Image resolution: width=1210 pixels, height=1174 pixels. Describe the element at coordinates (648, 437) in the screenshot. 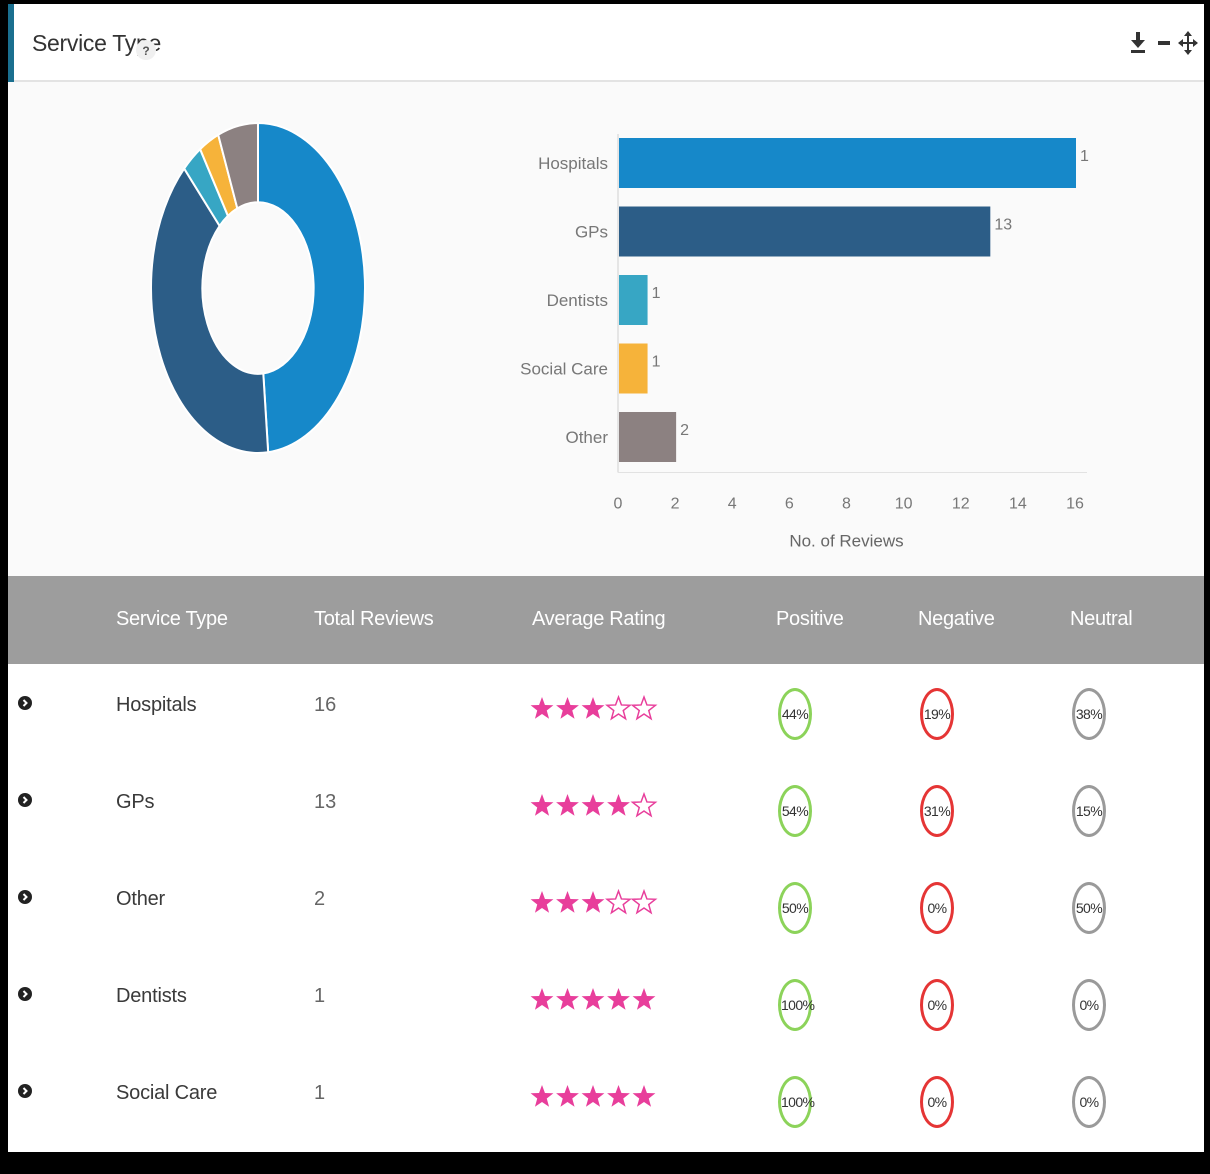

I see `bar-other` at that location.